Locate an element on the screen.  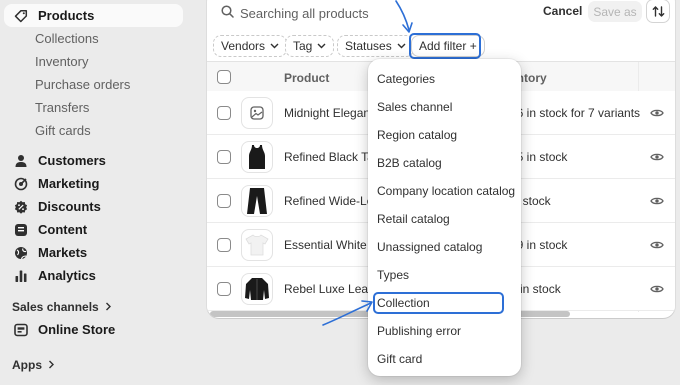
menu-item-b2b-catalog: B2B catalog is located at coordinates (409, 163).